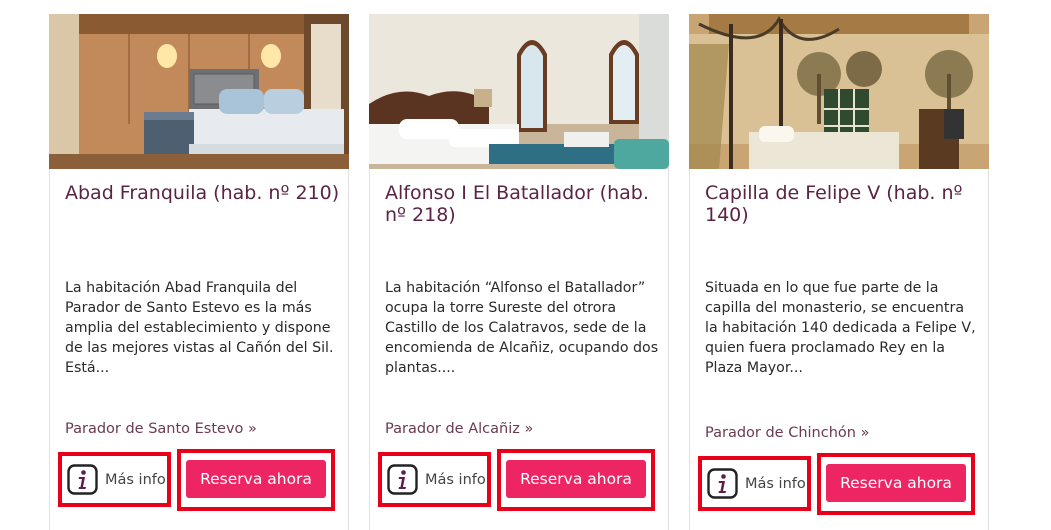  I want to click on parador-link: Parador de Chinchón », so click(842, 433).